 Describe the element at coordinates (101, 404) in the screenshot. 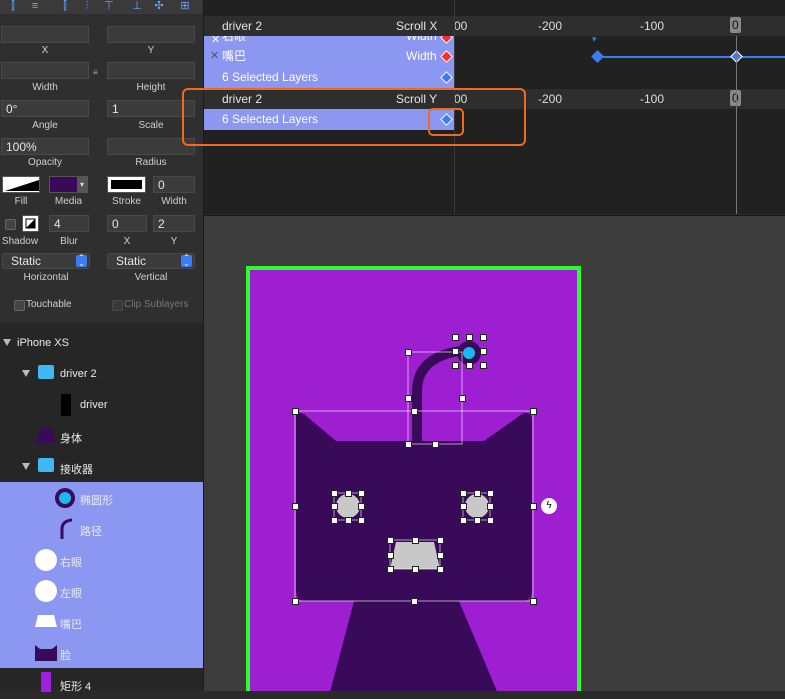

I see `layer-driver: driver` at that location.